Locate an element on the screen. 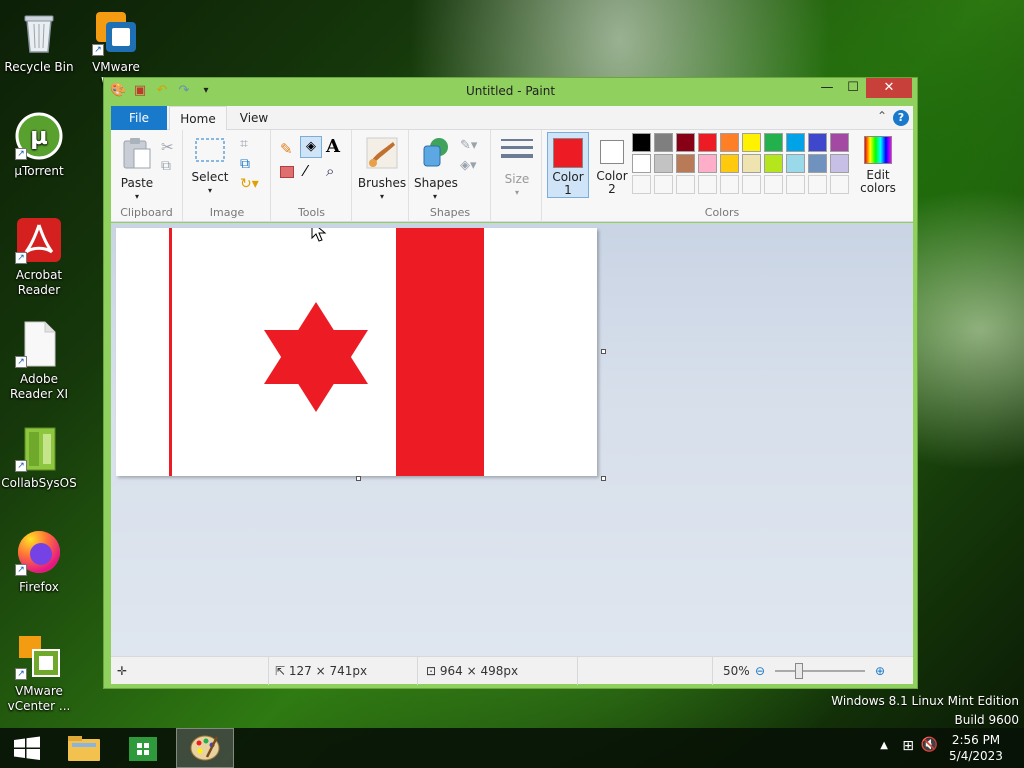 This screenshot has height=768, width=1024. resize-handle-corner is located at coordinates (603, 478).